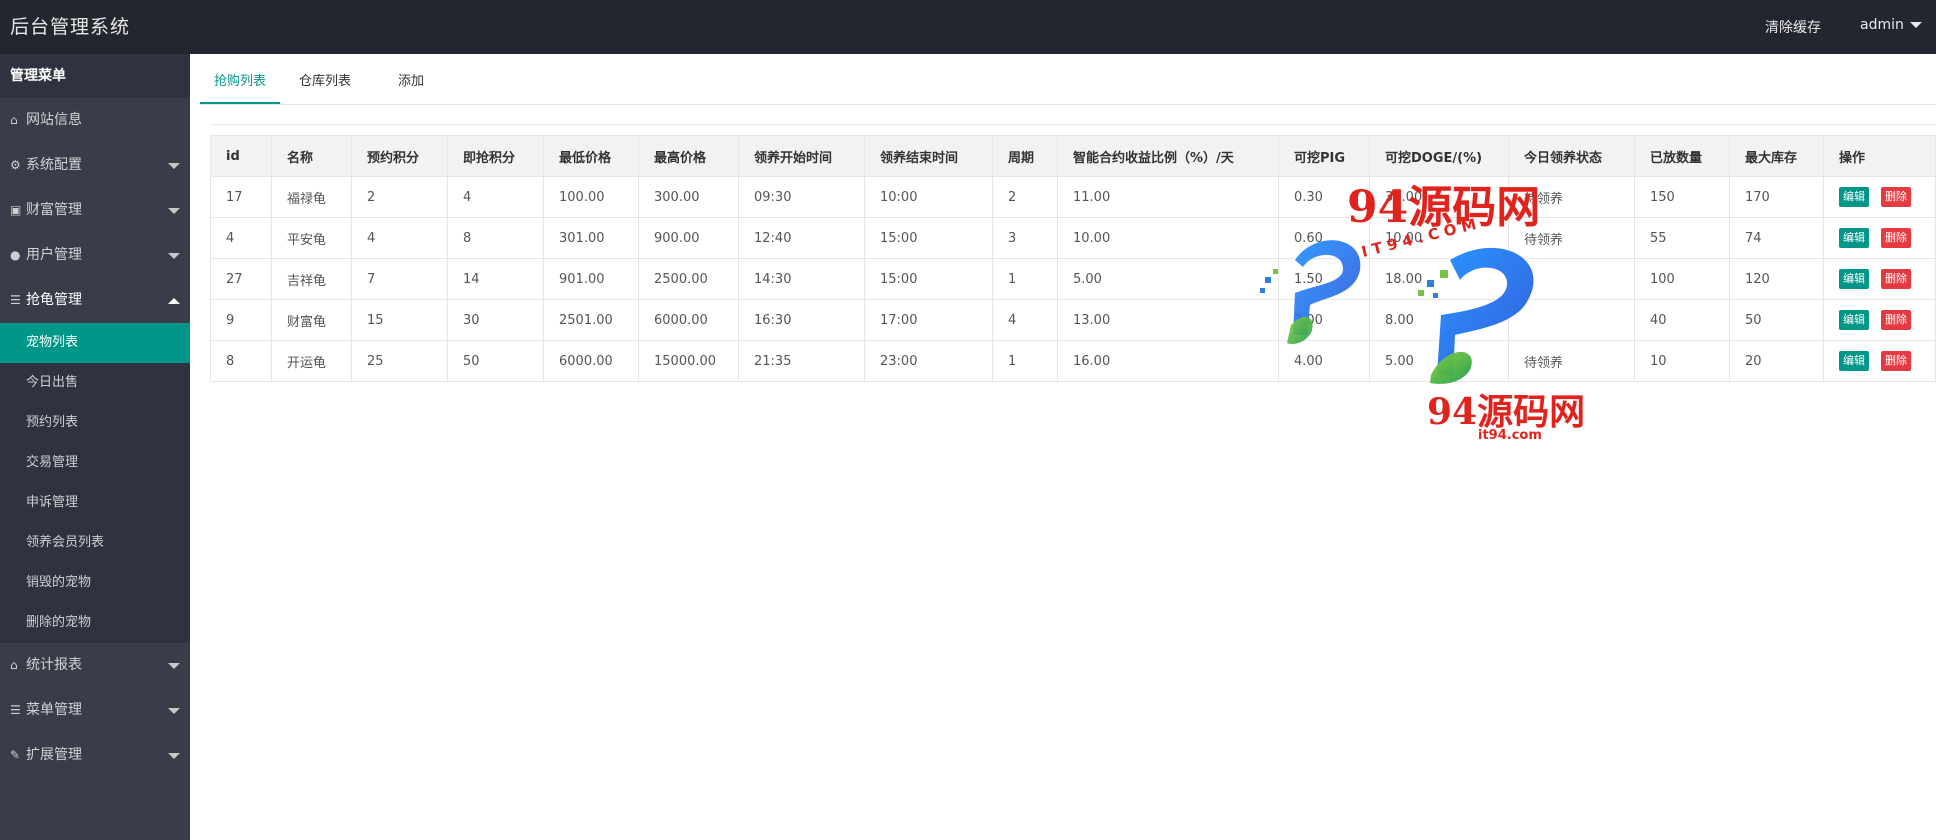 Image resolution: width=1936 pixels, height=840 pixels. I want to click on sidebar-subitem-appeals: 申诉管理, so click(95, 503).